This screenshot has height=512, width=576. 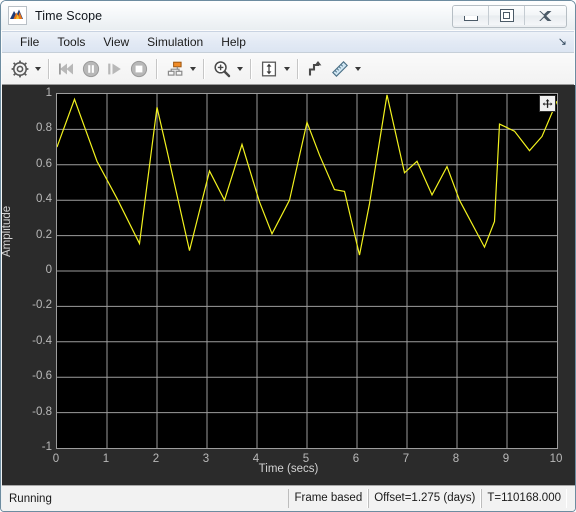 What do you see at coordinates (556, 459) in the screenshot?
I see `x-tick-label: 10` at bounding box center [556, 459].